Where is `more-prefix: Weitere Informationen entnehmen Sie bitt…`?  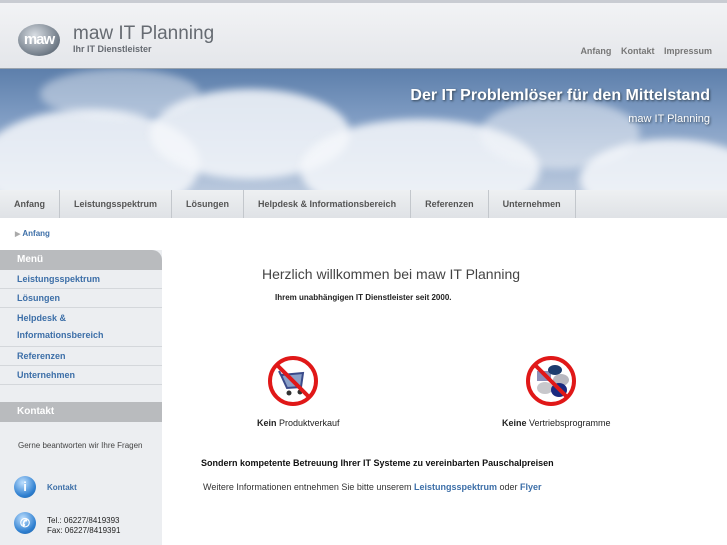
more-prefix: Weitere Informationen entnehmen Sie bitt… is located at coordinates (308, 487).